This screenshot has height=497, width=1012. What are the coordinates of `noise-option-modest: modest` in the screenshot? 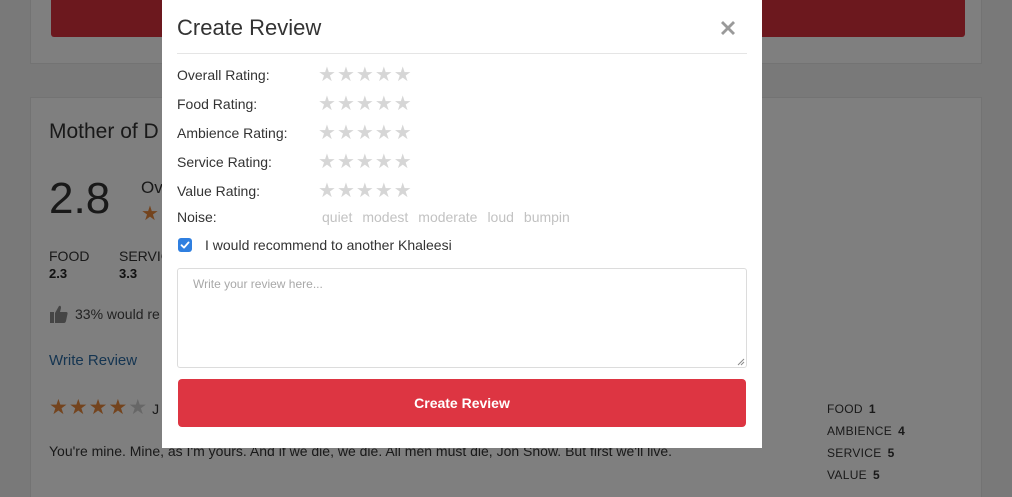 It's located at (385, 217).